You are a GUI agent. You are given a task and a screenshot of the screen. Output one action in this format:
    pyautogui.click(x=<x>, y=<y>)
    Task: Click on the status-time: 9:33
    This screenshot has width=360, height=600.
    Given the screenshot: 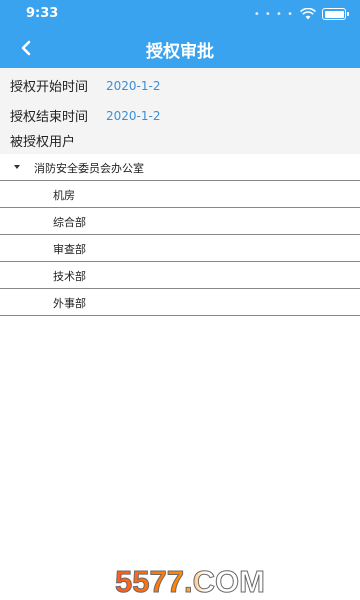 What is the action you would take?
    pyautogui.click(x=42, y=13)
    